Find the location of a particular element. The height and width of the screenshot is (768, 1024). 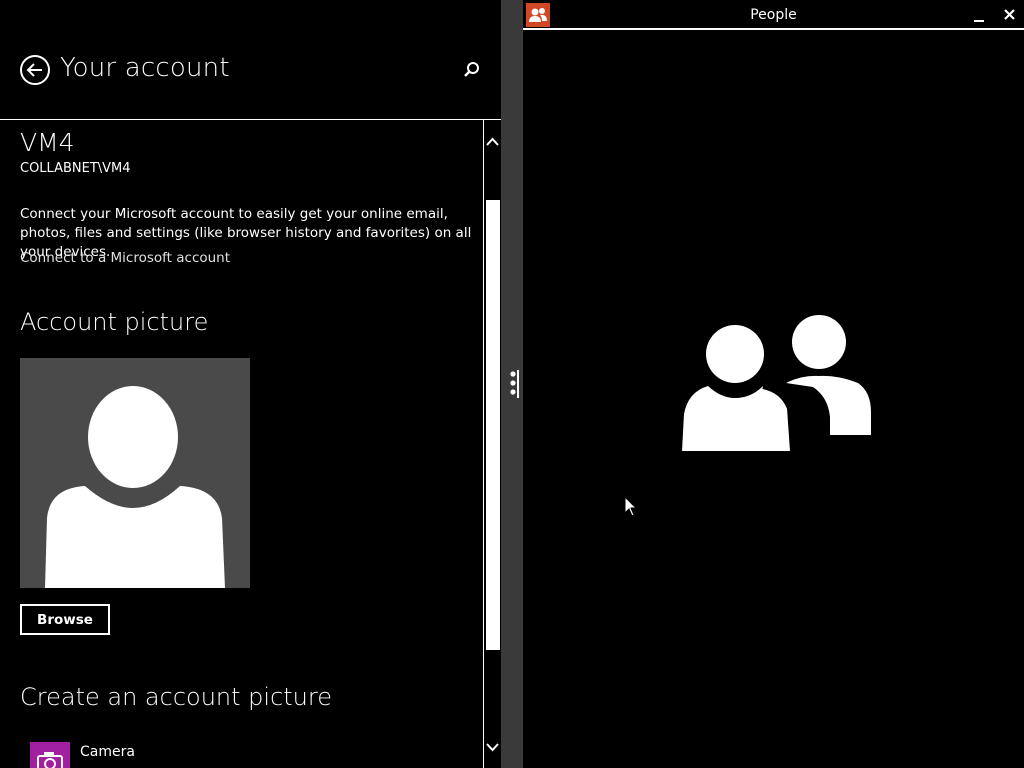

mouse-cursor-icon is located at coordinates (631, 506).